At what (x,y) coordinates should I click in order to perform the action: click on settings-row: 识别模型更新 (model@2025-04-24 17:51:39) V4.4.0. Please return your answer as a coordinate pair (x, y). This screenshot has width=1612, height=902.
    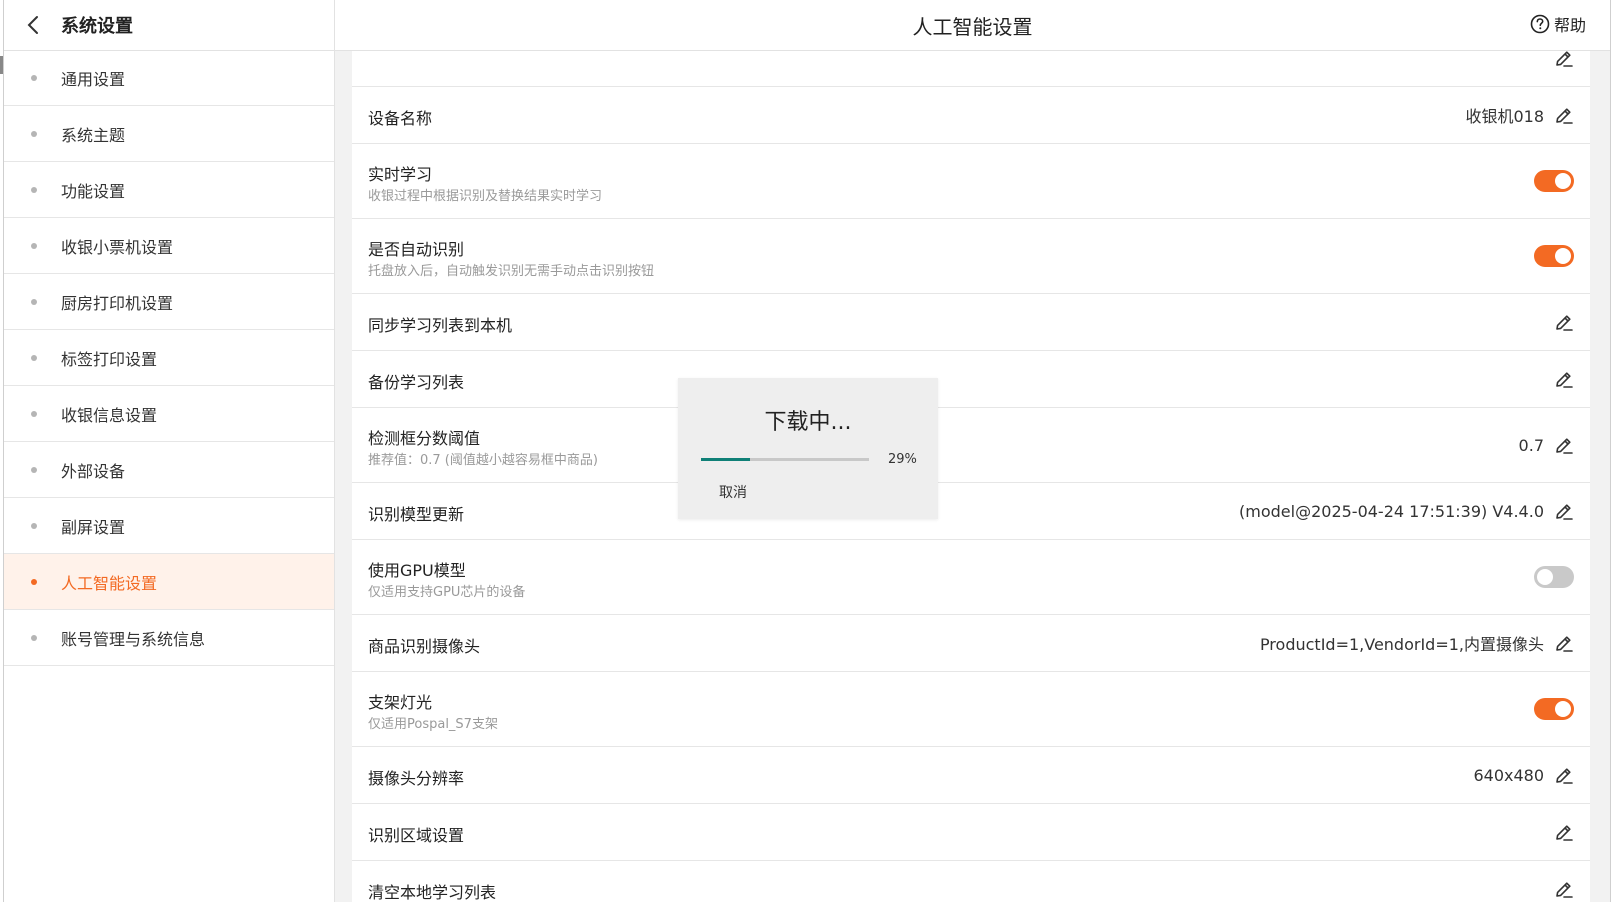
    Looking at the image, I should click on (971, 511).